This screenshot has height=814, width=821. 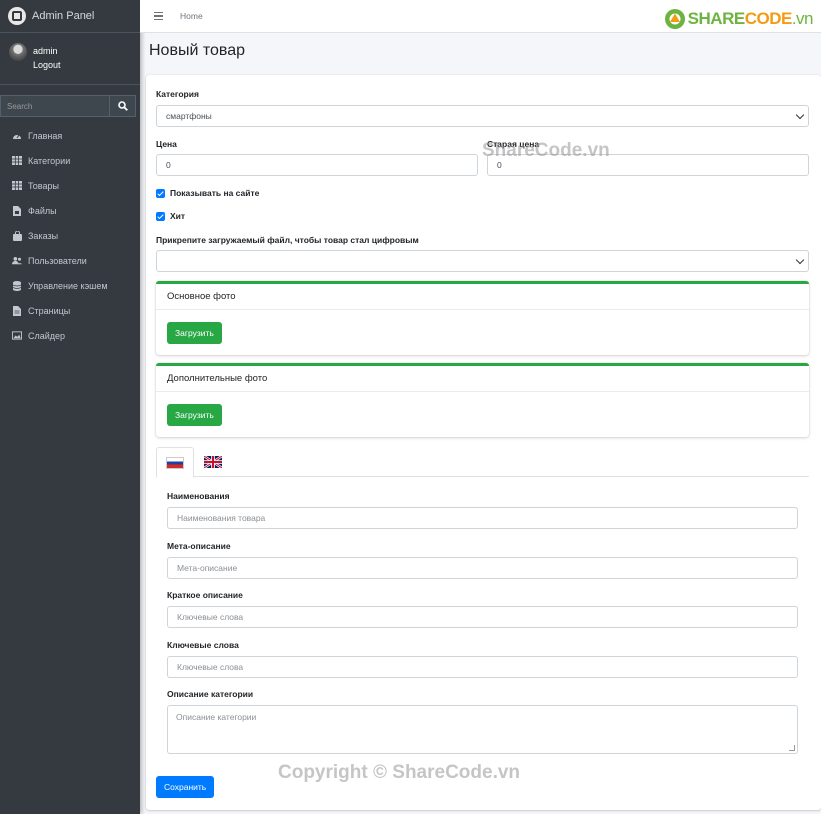 I want to click on search-button, so click(x=123, y=106).